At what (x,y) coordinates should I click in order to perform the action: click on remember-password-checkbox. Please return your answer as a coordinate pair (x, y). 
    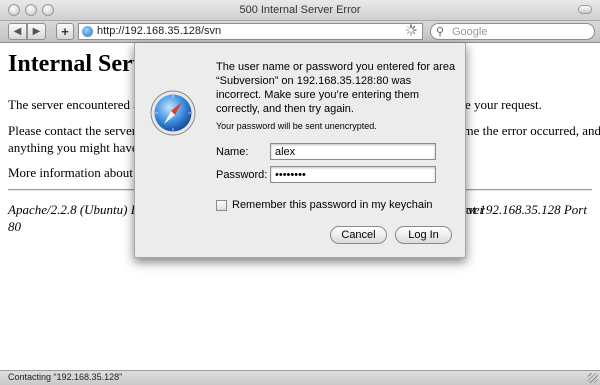
    Looking at the image, I should click on (221, 205).